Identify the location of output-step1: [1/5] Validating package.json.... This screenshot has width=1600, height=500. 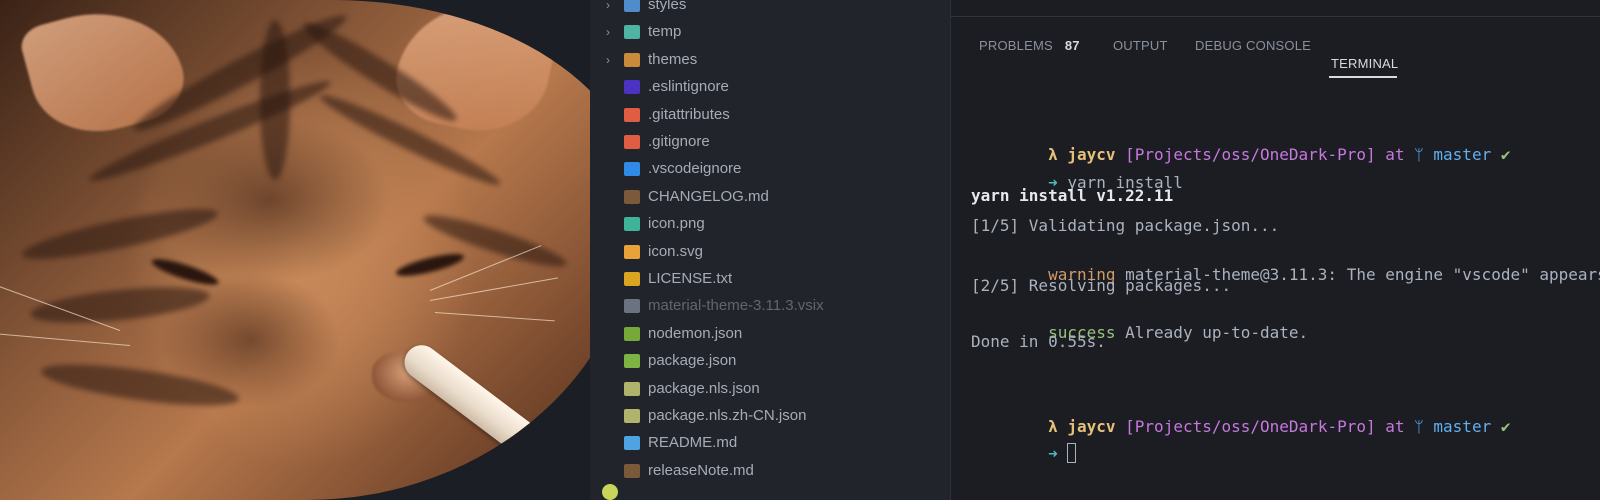
(1125, 225).